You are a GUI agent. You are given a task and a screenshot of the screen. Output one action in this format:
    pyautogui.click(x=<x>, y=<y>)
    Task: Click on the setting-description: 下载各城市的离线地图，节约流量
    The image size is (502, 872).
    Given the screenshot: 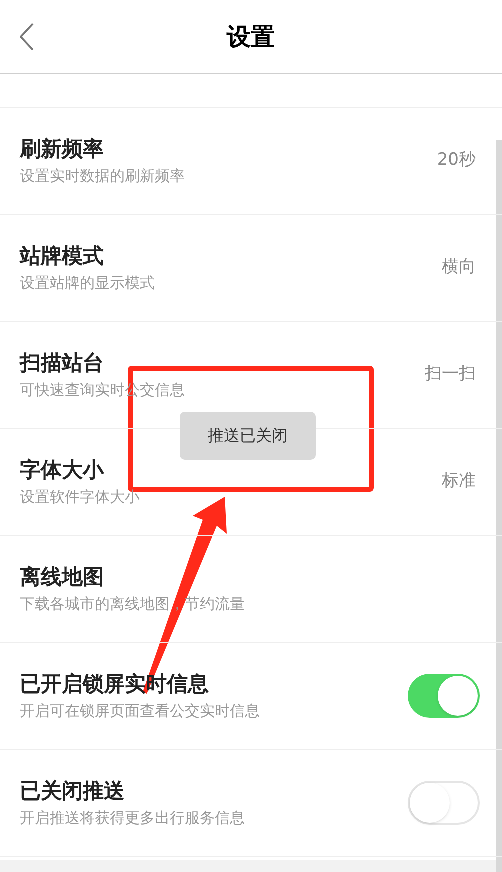 What is the action you would take?
    pyautogui.click(x=133, y=604)
    